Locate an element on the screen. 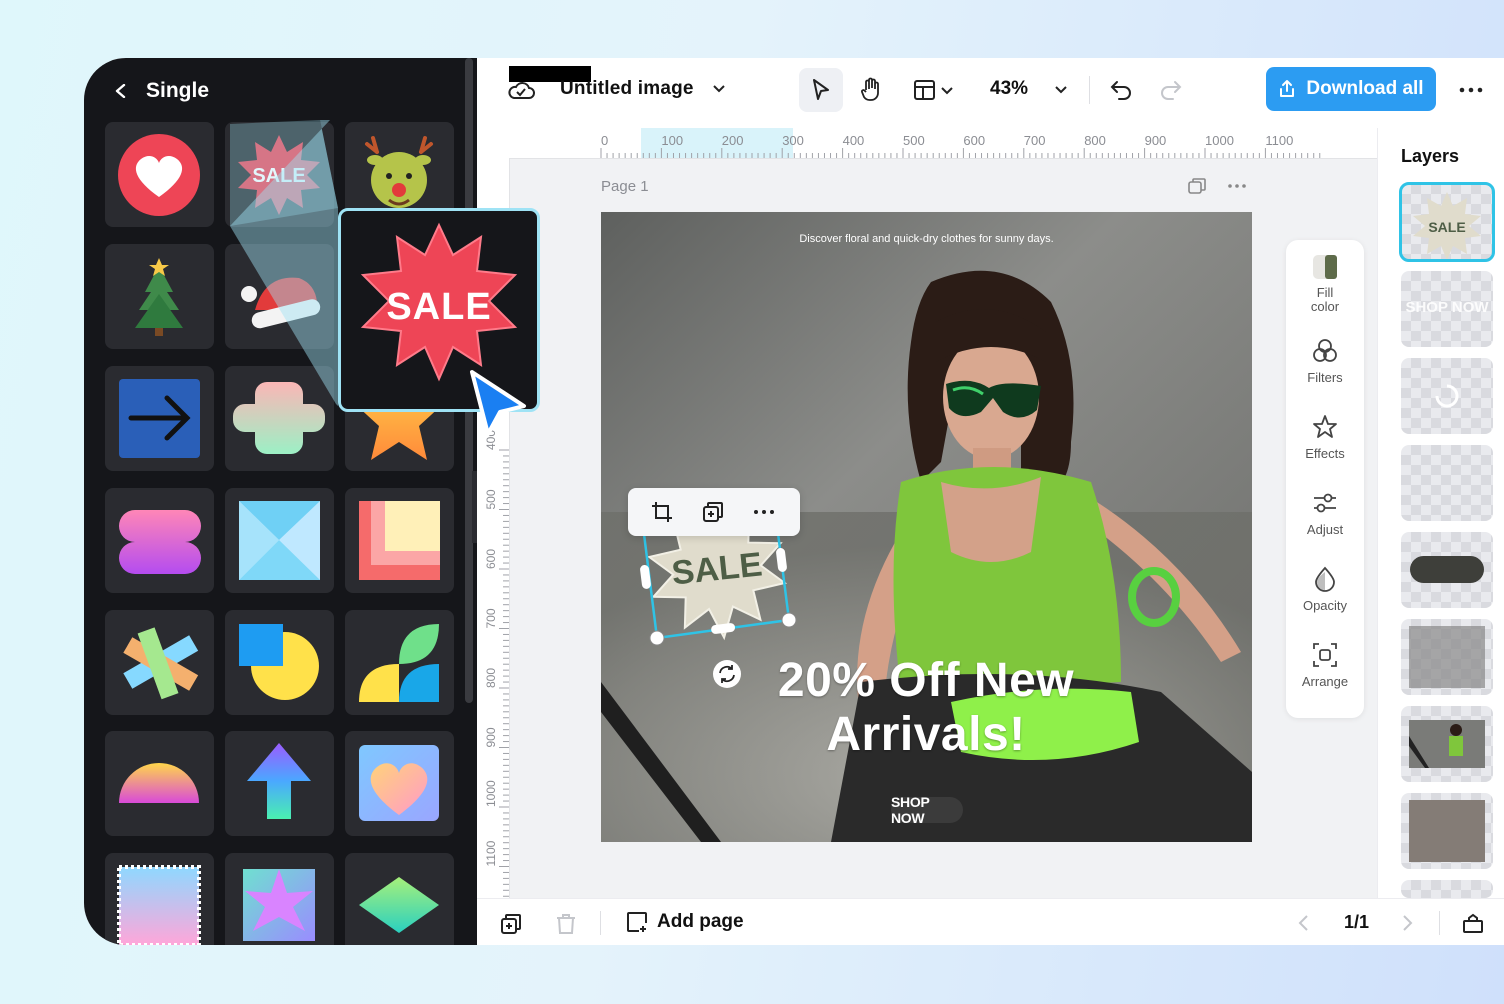 This screenshot has width=1504, height=1004. chevron-down-icon is located at coordinates (719, 89).